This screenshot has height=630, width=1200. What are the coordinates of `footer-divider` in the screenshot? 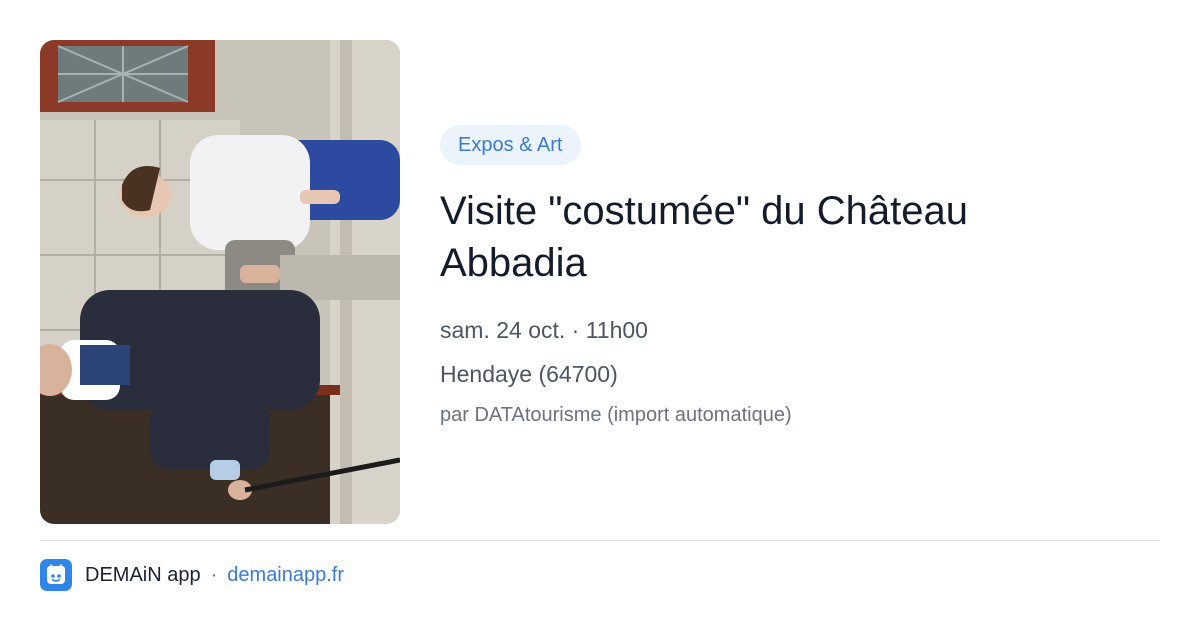 It's located at (600, 540).